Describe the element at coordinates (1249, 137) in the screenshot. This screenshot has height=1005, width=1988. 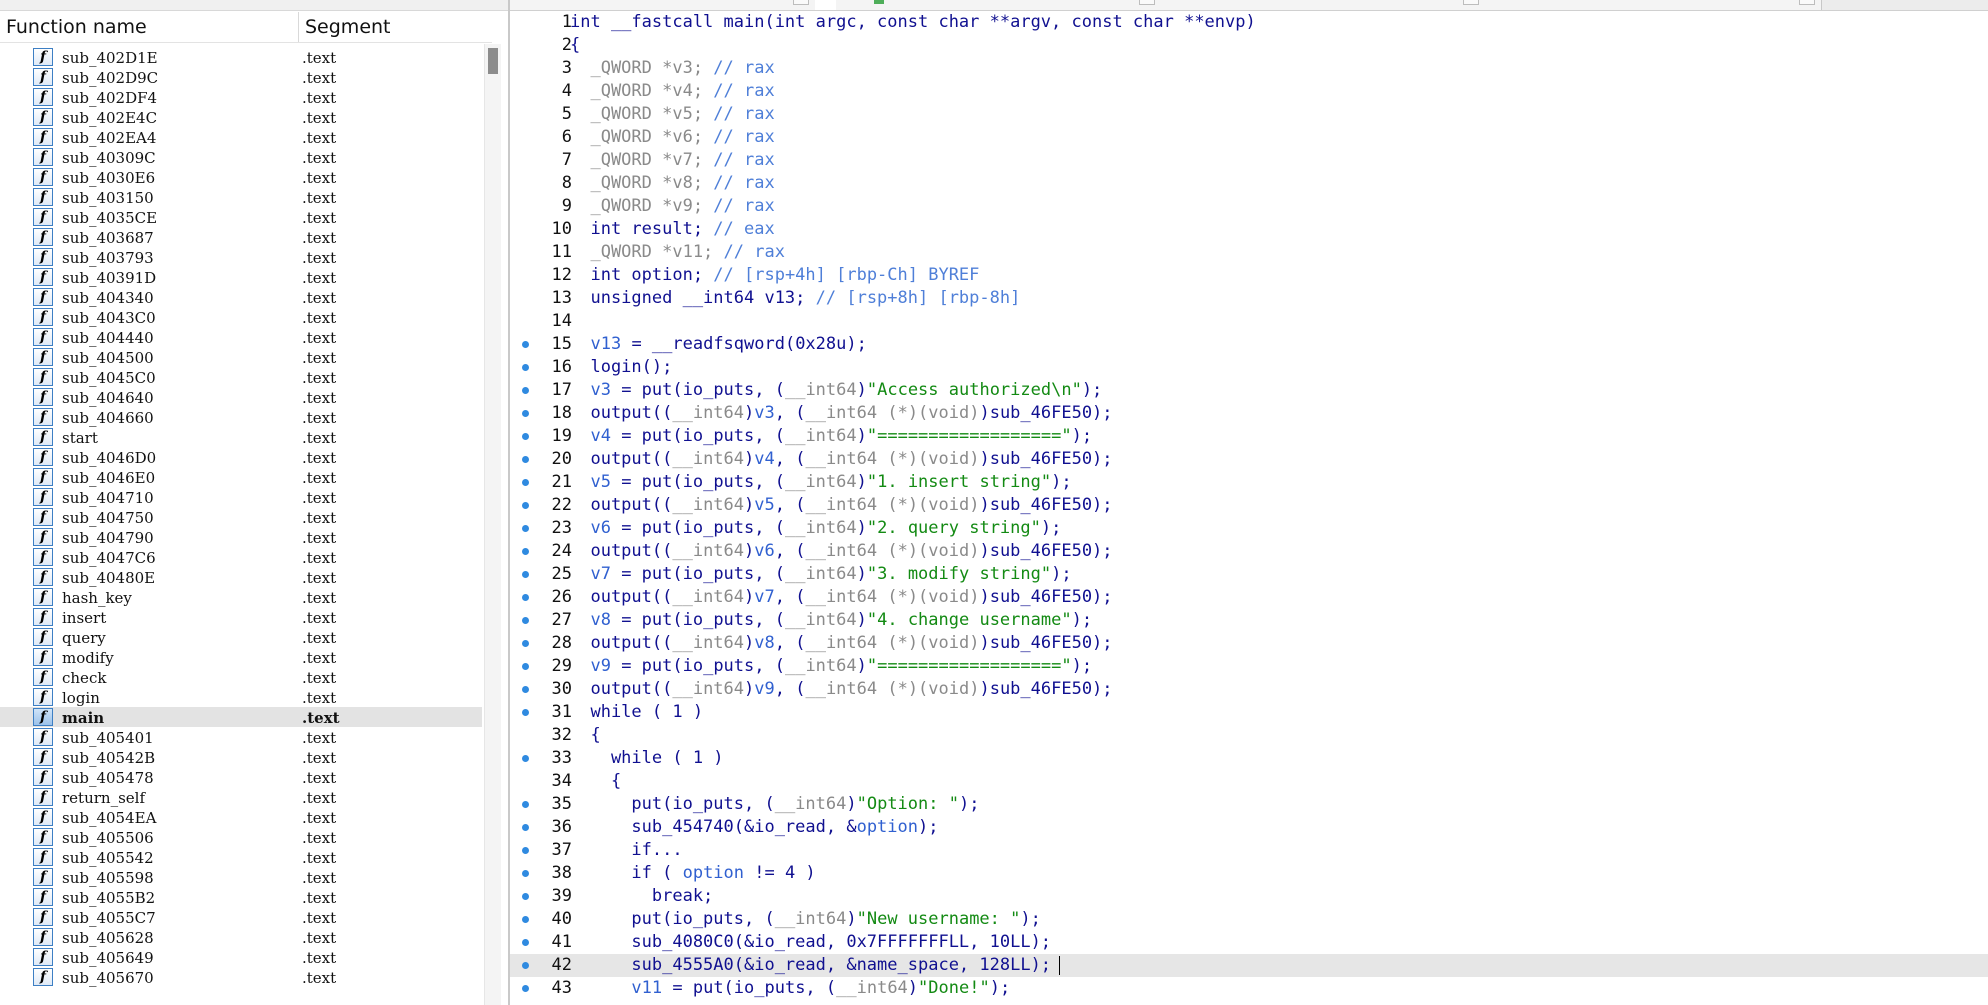
I see `code-line: 6 _QWORD *v6; // rax` at that location.